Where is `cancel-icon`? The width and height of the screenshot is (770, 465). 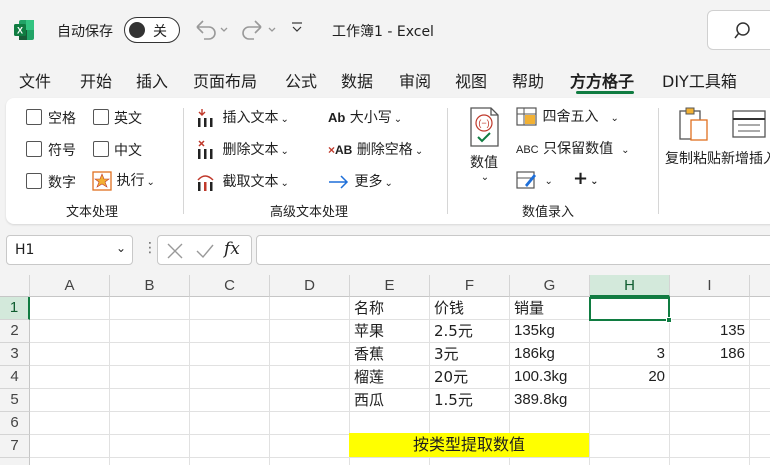
cancel-icon is located at coordinates (175, 251).